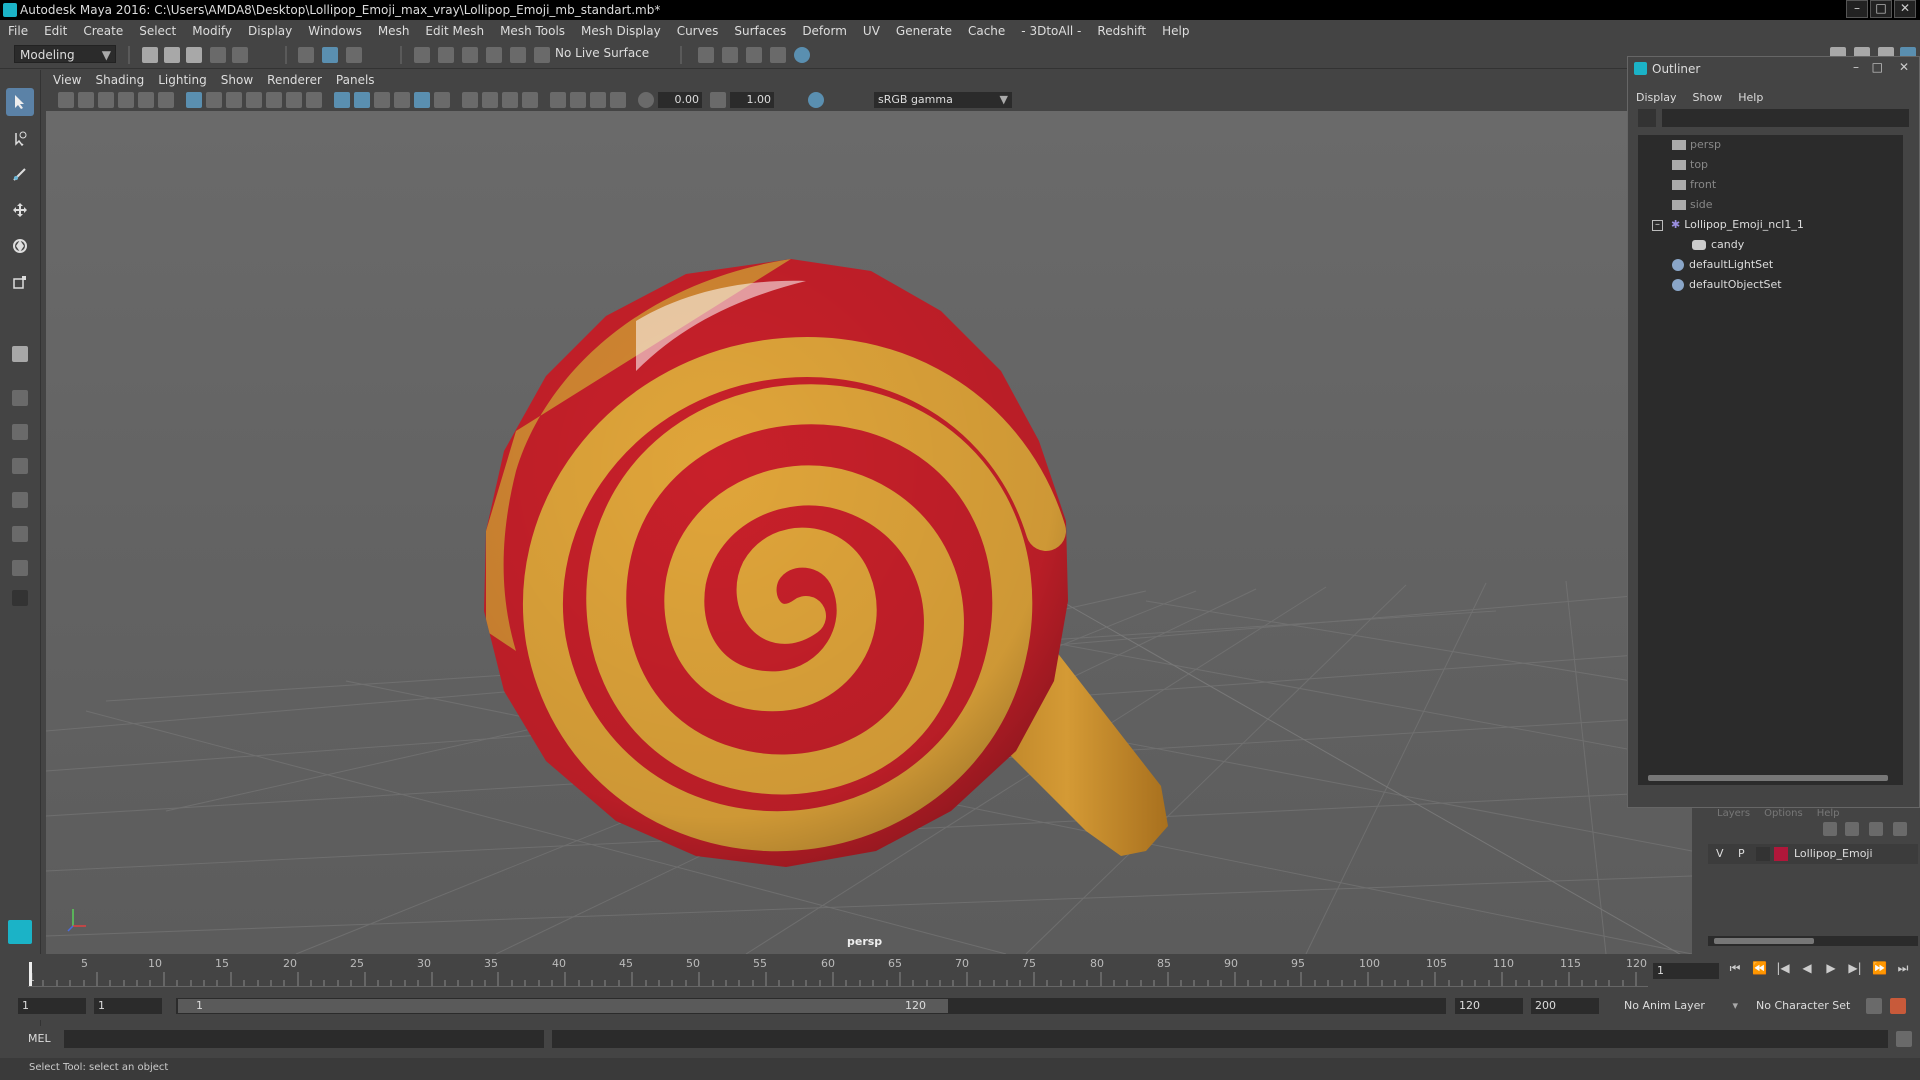 This screenshot has width=1920, height=1080. I want to click on menu-uv: UV, so click(871, 31).